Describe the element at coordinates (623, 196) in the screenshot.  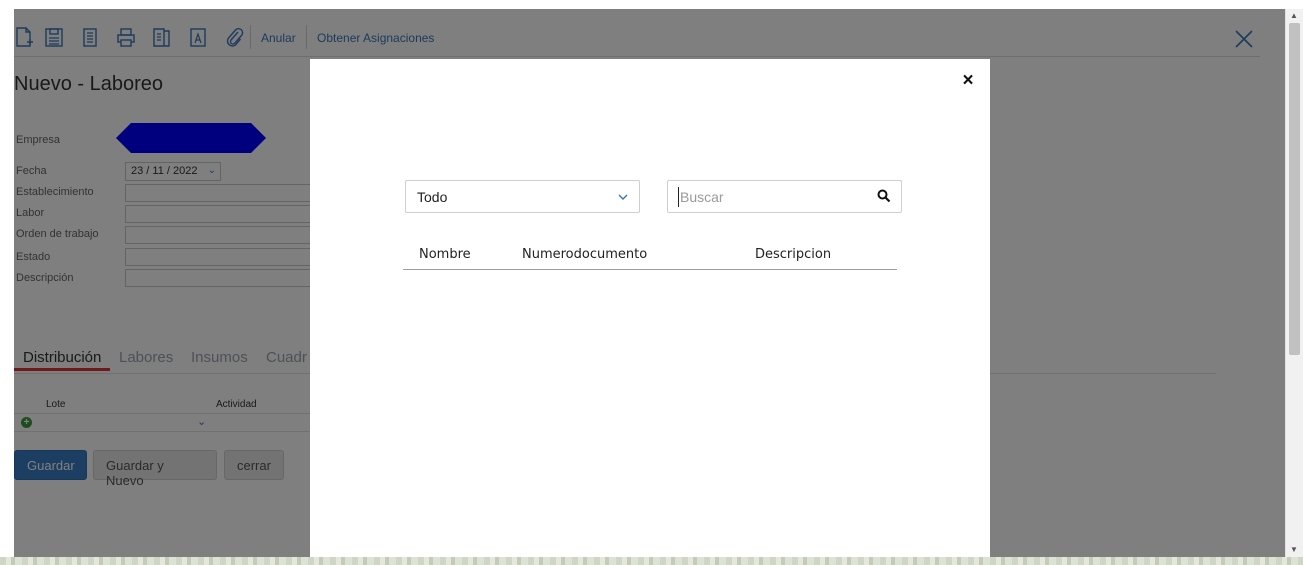
I see `chevron-down-icon` at that location.